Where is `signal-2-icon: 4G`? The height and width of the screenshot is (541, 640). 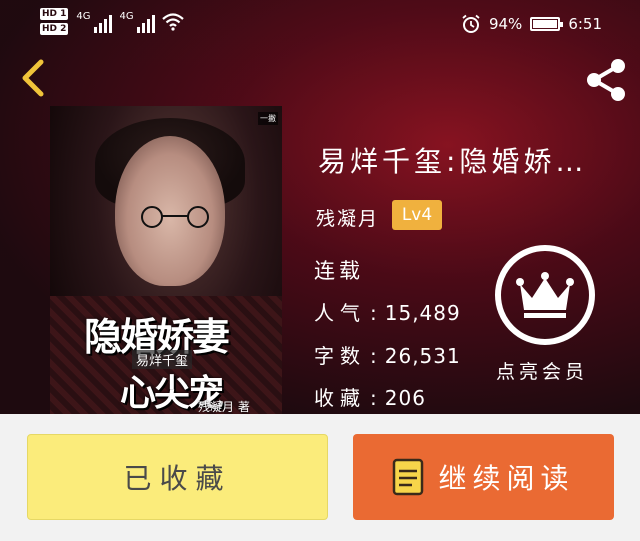 signal-2-icon: 4G is located at coordinates (137, 22).